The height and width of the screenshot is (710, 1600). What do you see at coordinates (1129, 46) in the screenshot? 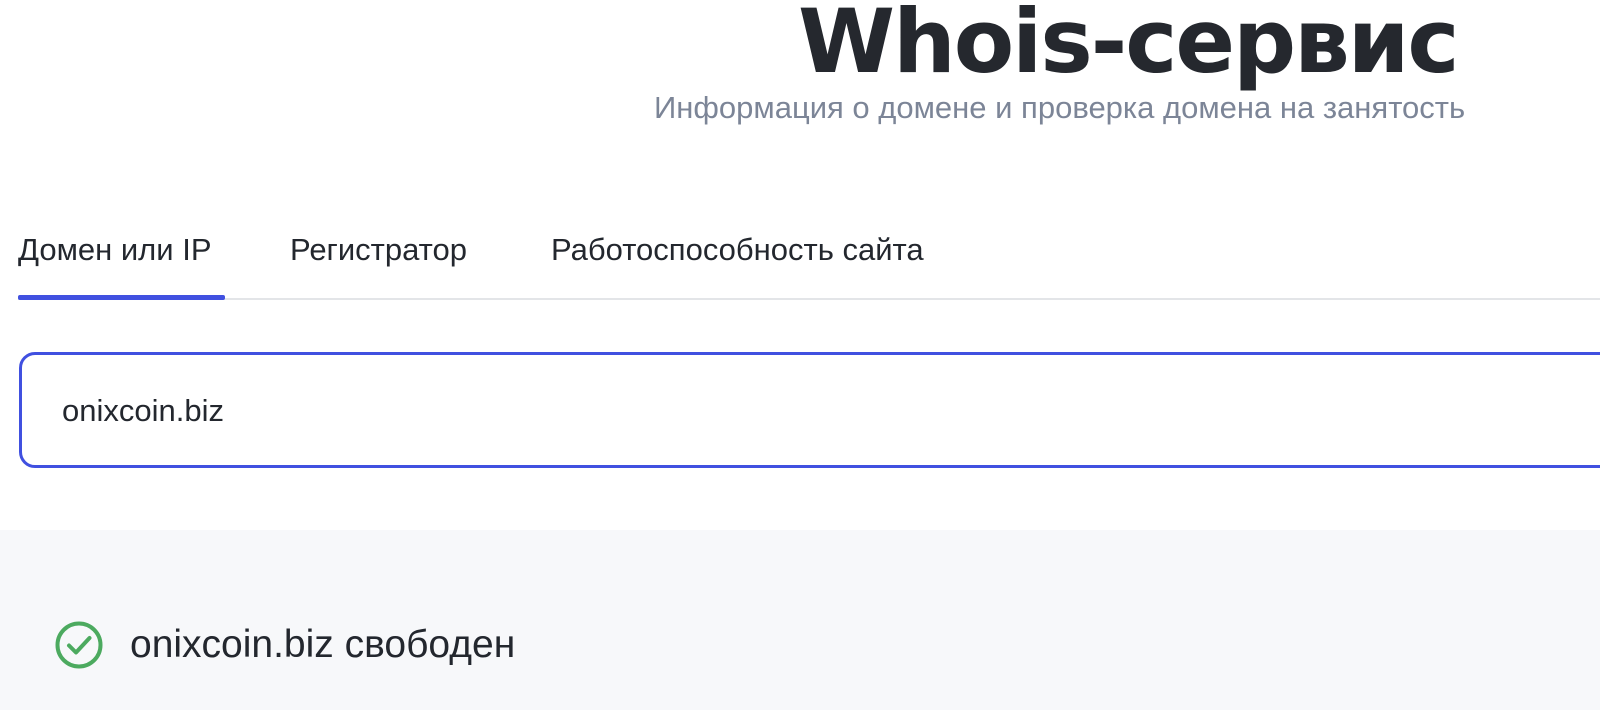
I see `page-title: Whois-сервис` at bounding box center [1129, 46].